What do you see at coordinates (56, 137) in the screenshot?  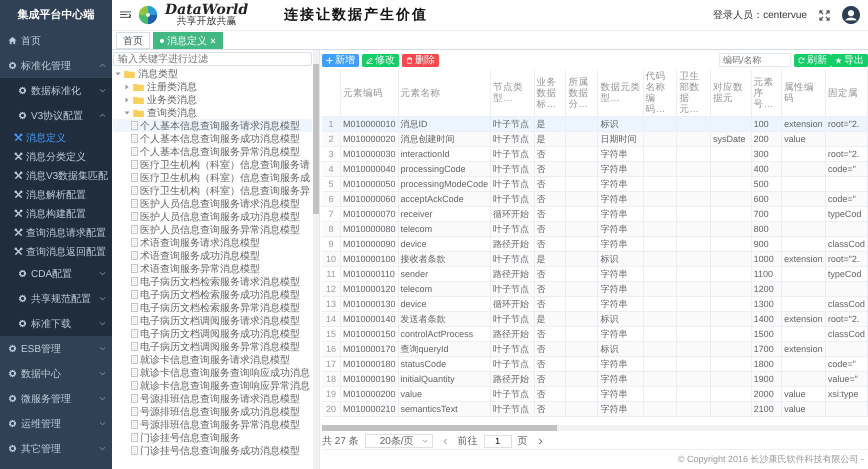 I see `menu-item: 消息定义` at bounding box center [56, 137].